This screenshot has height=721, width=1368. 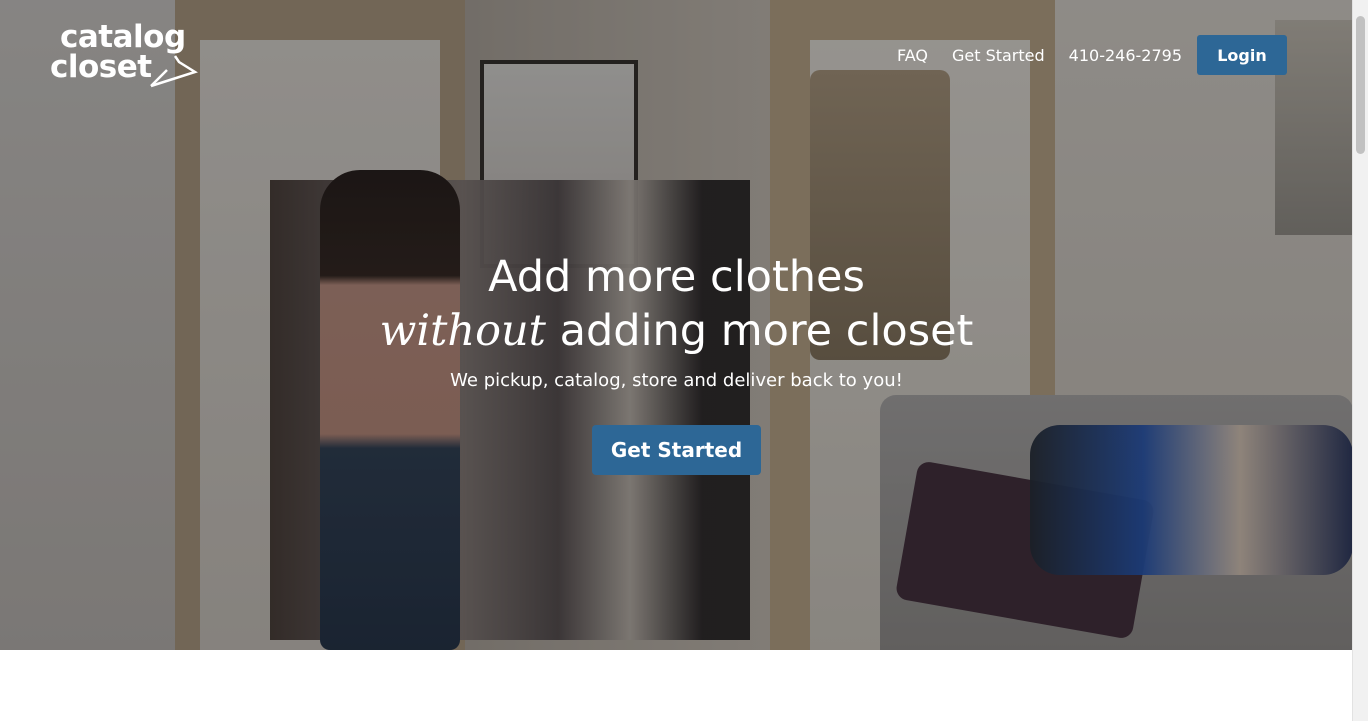 What do you see at coordinates (912, 55) in the screenshot?
I see `nav-faq: FAQ` at bounding box center [912, 55].